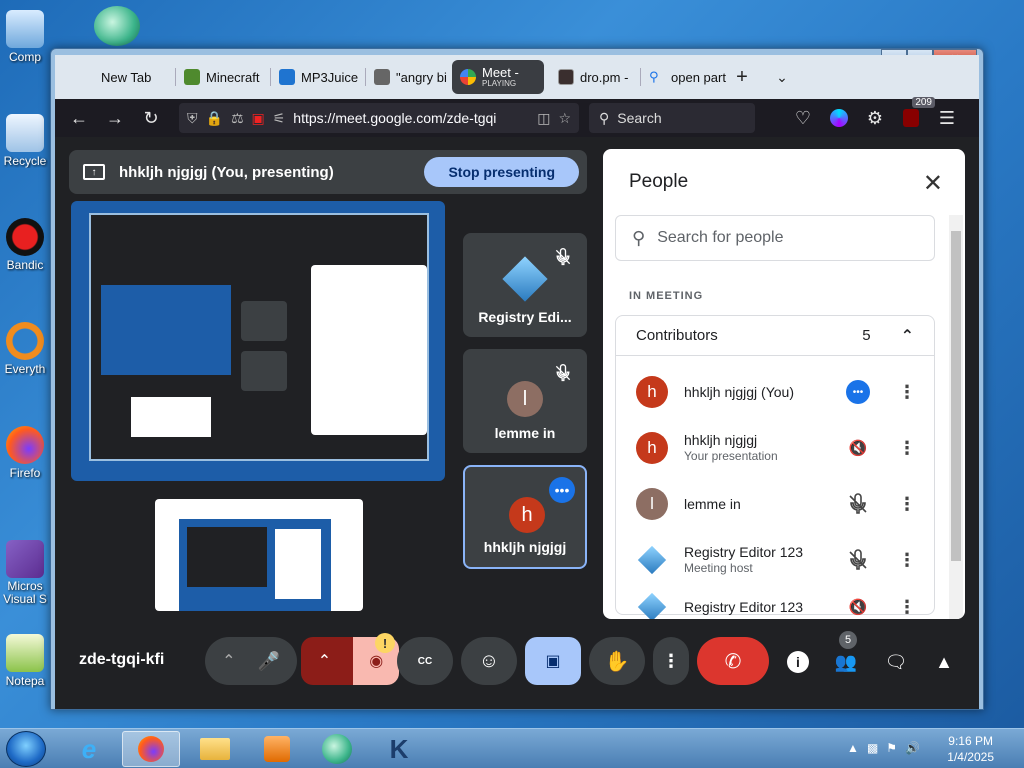 This screenshot has height=768, width=1024. What do you see at coordinates (947, 118) in the screenshot?
I see `menu-icon: ☰` at bounding box center [947, 118].